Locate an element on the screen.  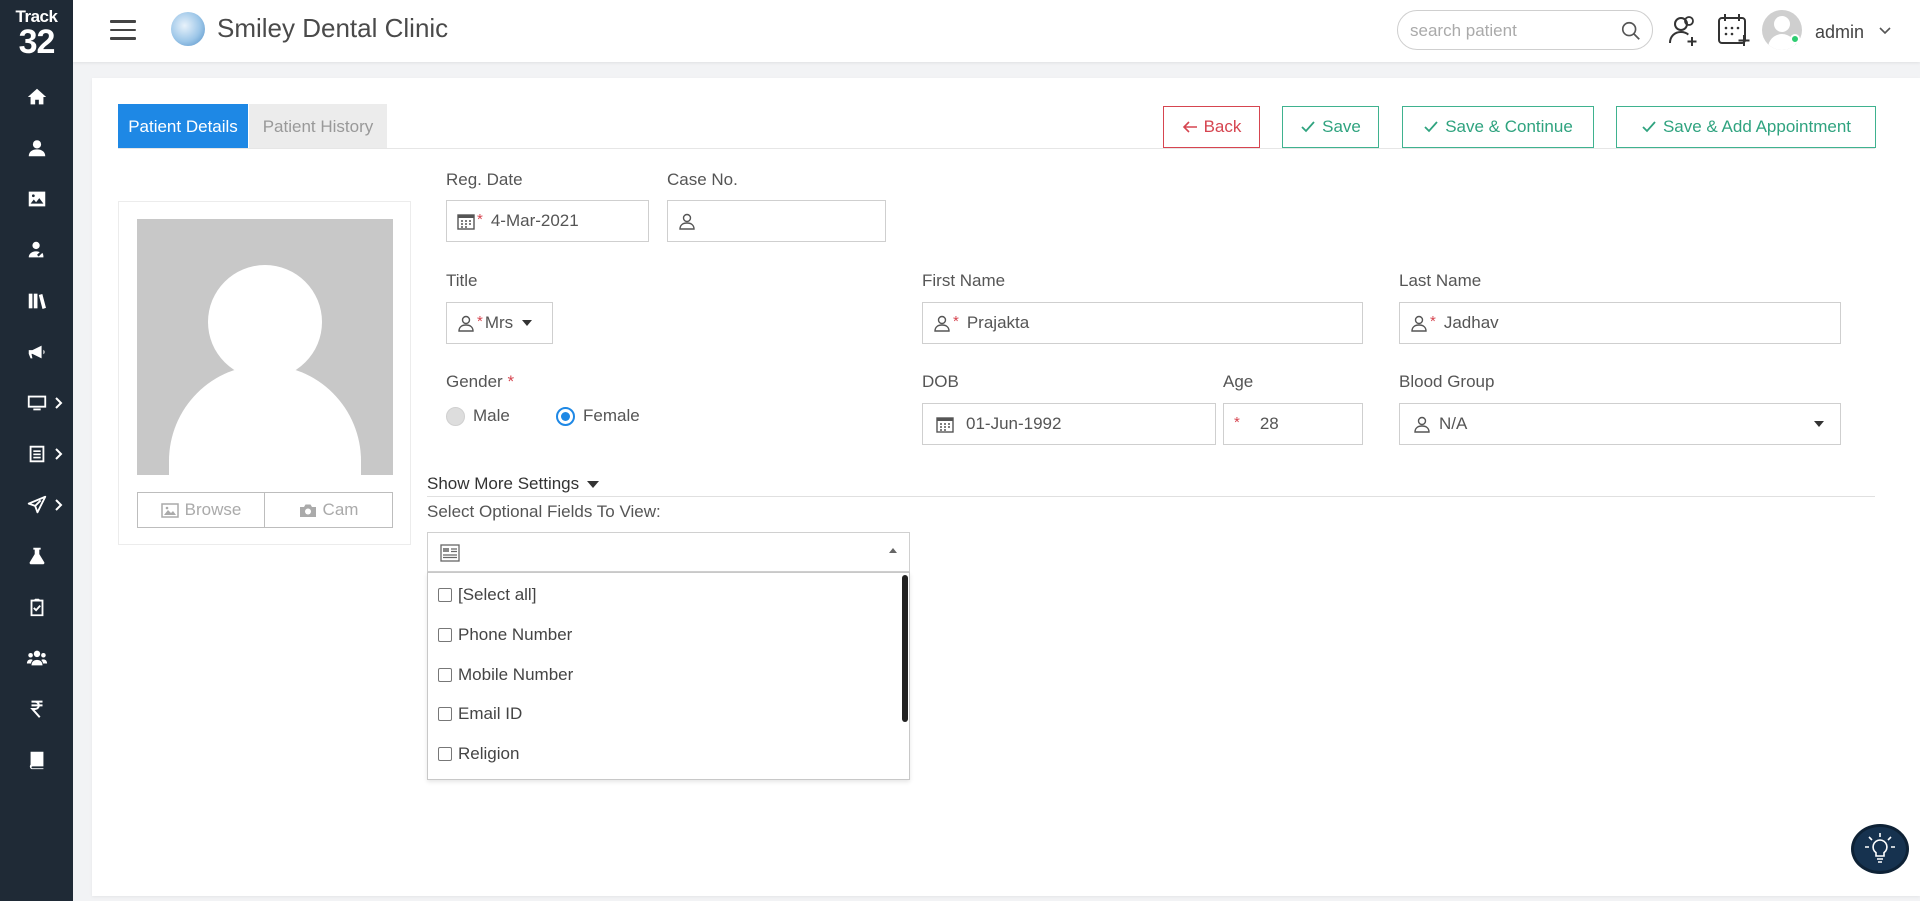
user-avatar is located at coordinates (1782, 30).